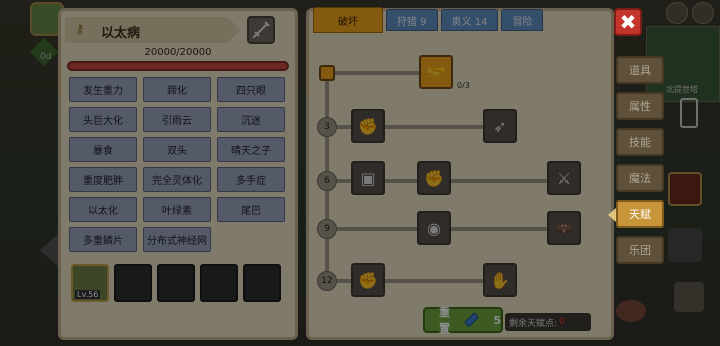 Image resolution: width=720 pixels, height=346 pixels. What do you see at coordinates (375, 73) in the screenshot?
I see `tree-branch-line` at bounding box center [375, 73].